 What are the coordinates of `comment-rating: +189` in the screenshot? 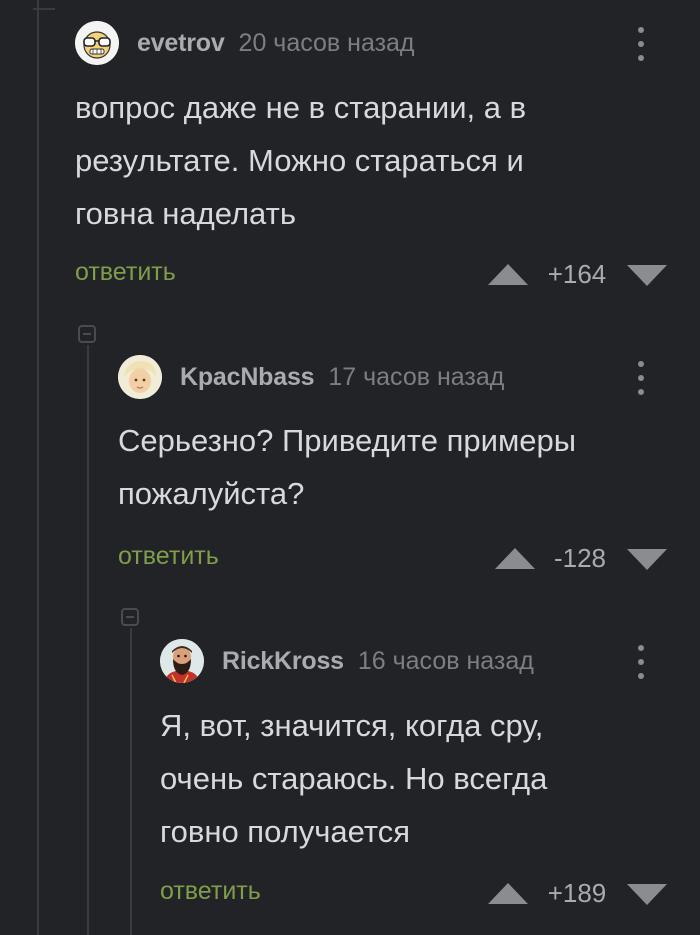 It's located at (577, 893).